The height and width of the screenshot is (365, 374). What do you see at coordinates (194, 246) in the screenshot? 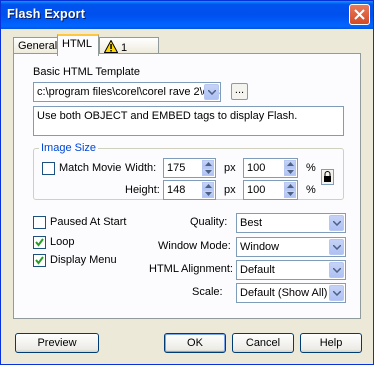
I see `window-mode-label: Window Mode:` at bounding box center [194, 246].